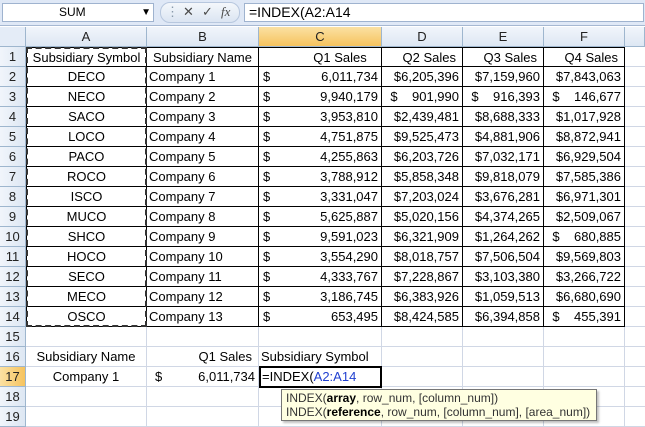  What do you see at coordinates (503, 257) in the screenshot?
I see `table-row-q3: $7,506,504` at bounding box center [503, 257].